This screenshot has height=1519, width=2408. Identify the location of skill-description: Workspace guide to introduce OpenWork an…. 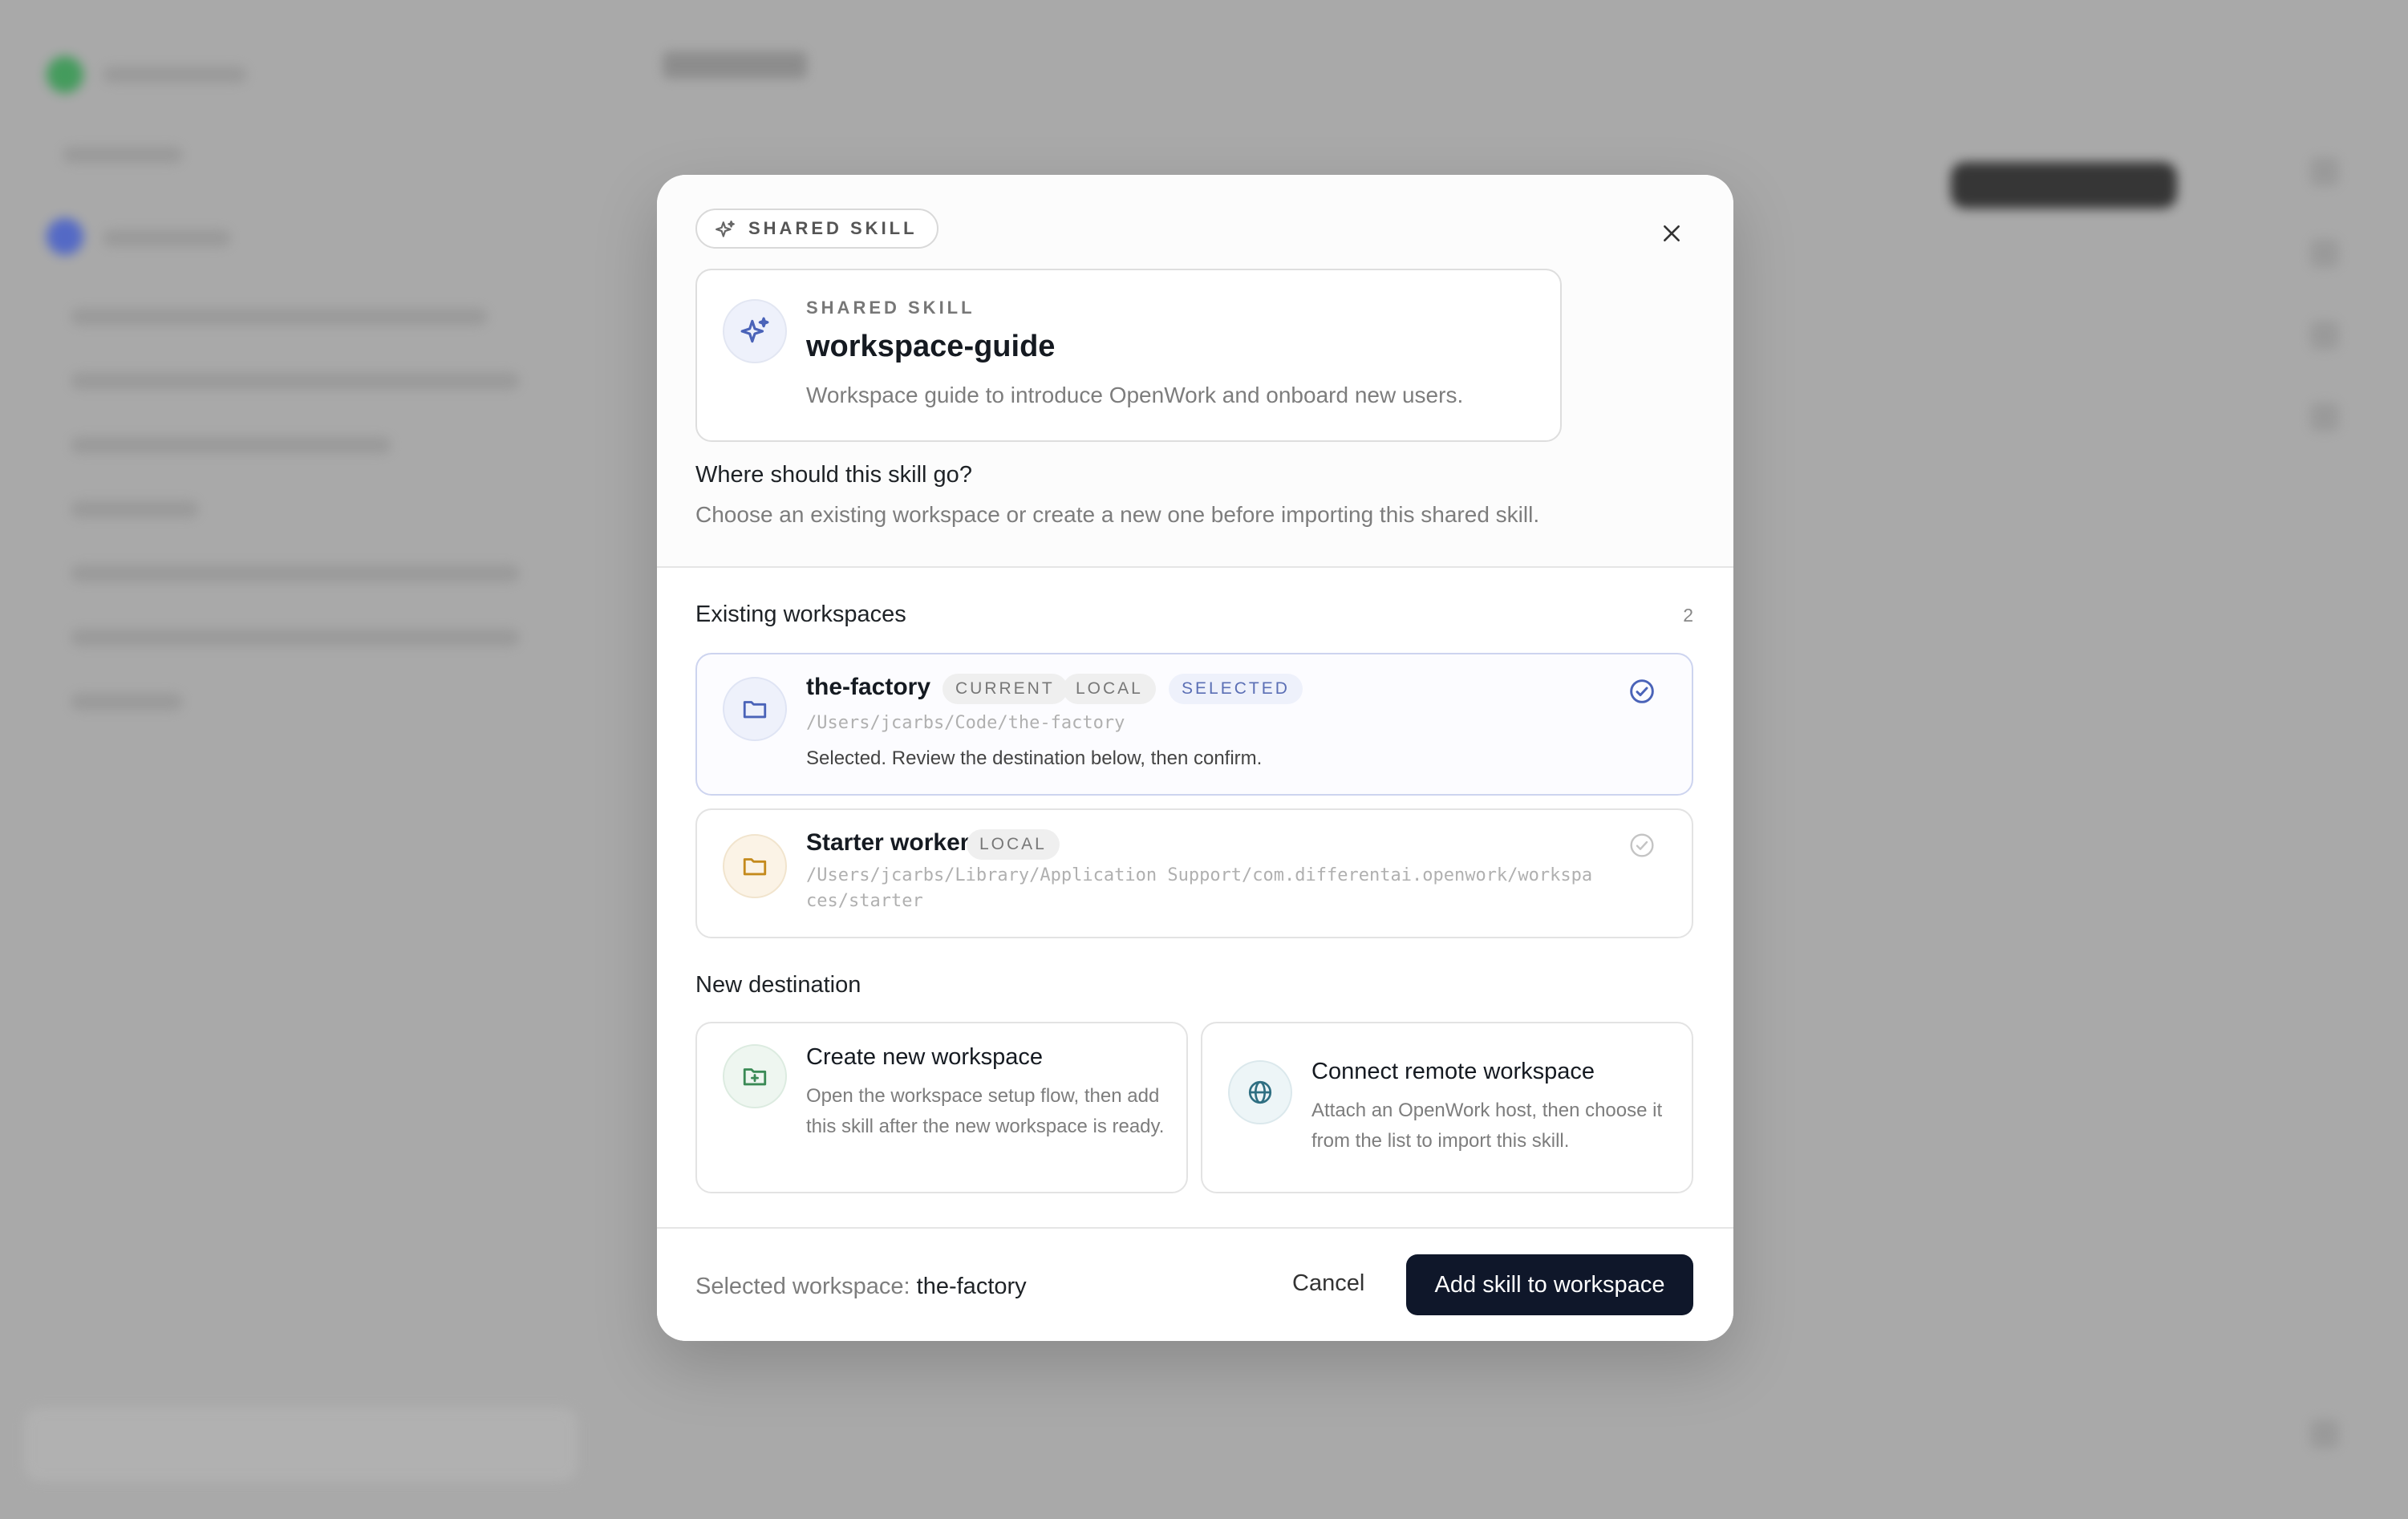
(1135, 395).